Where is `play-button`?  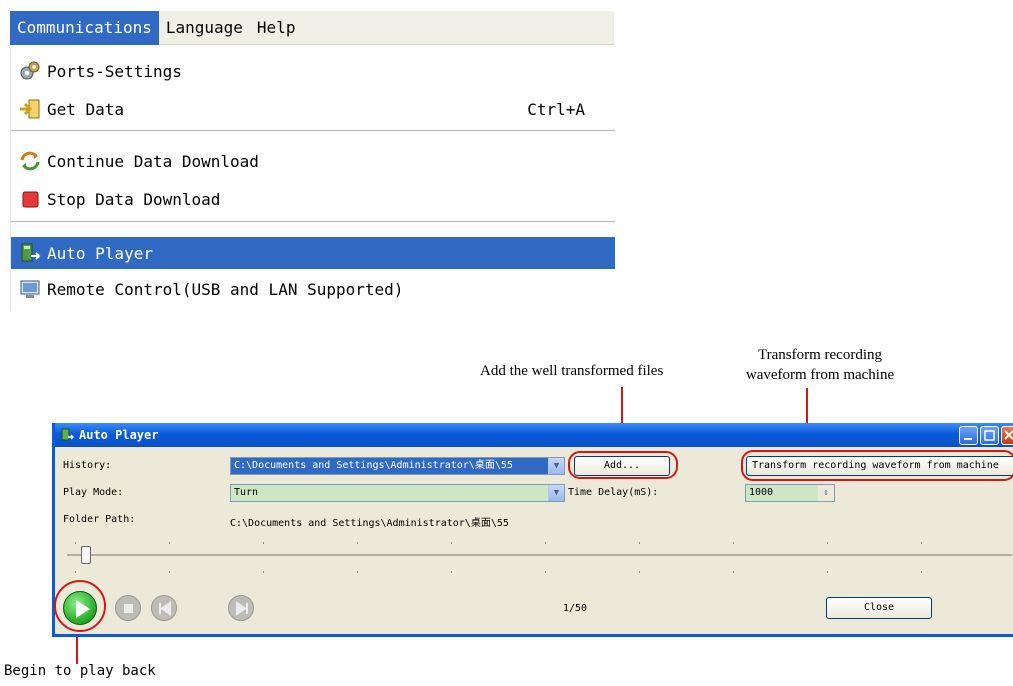
play-button is located at coordinates (80, 608).